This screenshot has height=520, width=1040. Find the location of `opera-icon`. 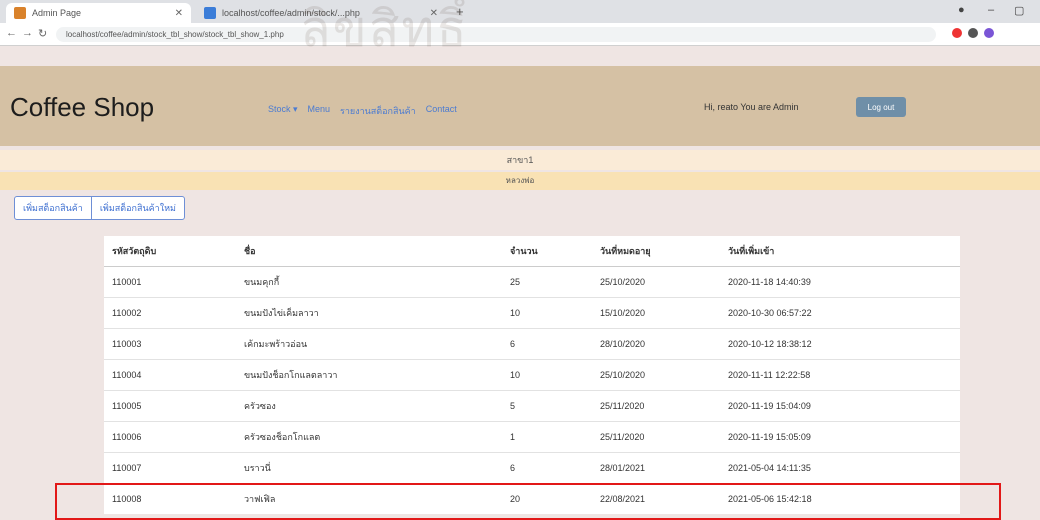

opera-icon is located at coordinates (957, 33).